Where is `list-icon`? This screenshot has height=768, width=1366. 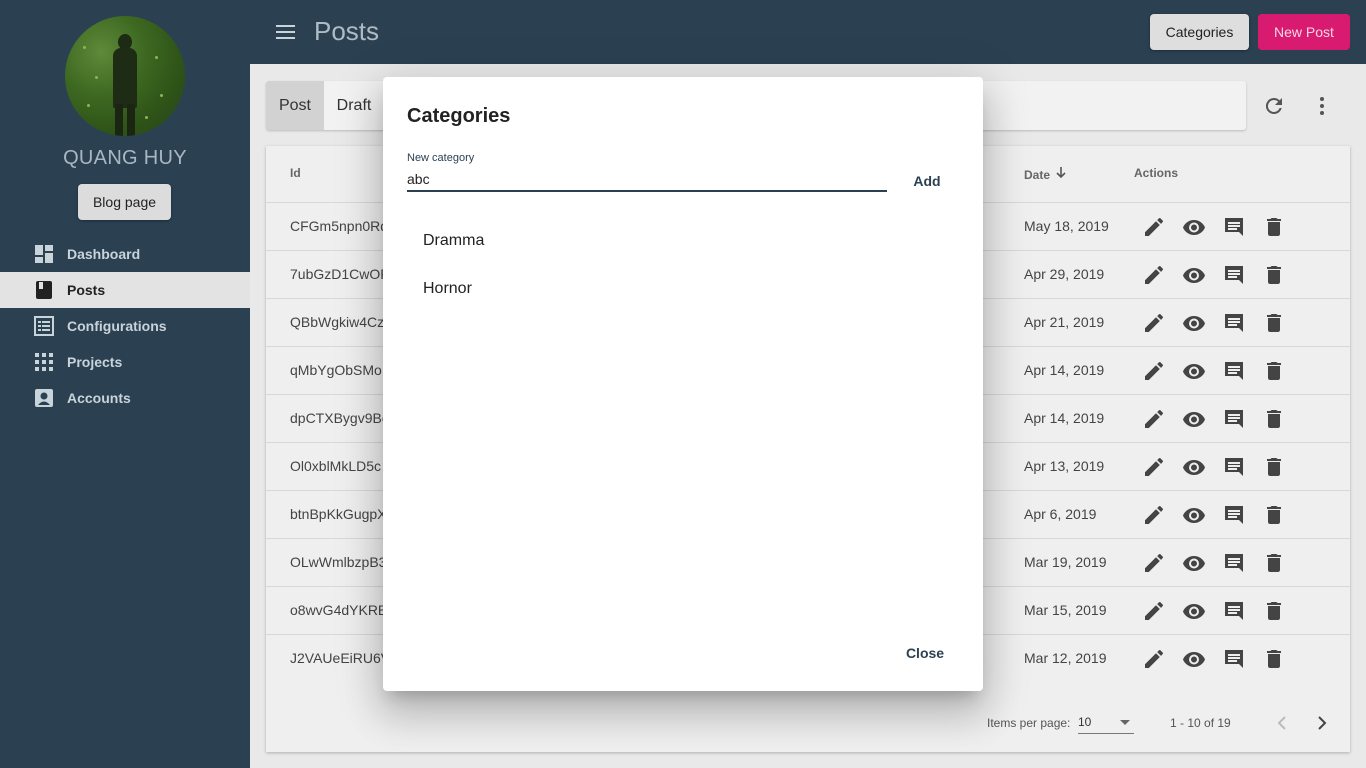
list-icon is located at coordinates (44, 326).